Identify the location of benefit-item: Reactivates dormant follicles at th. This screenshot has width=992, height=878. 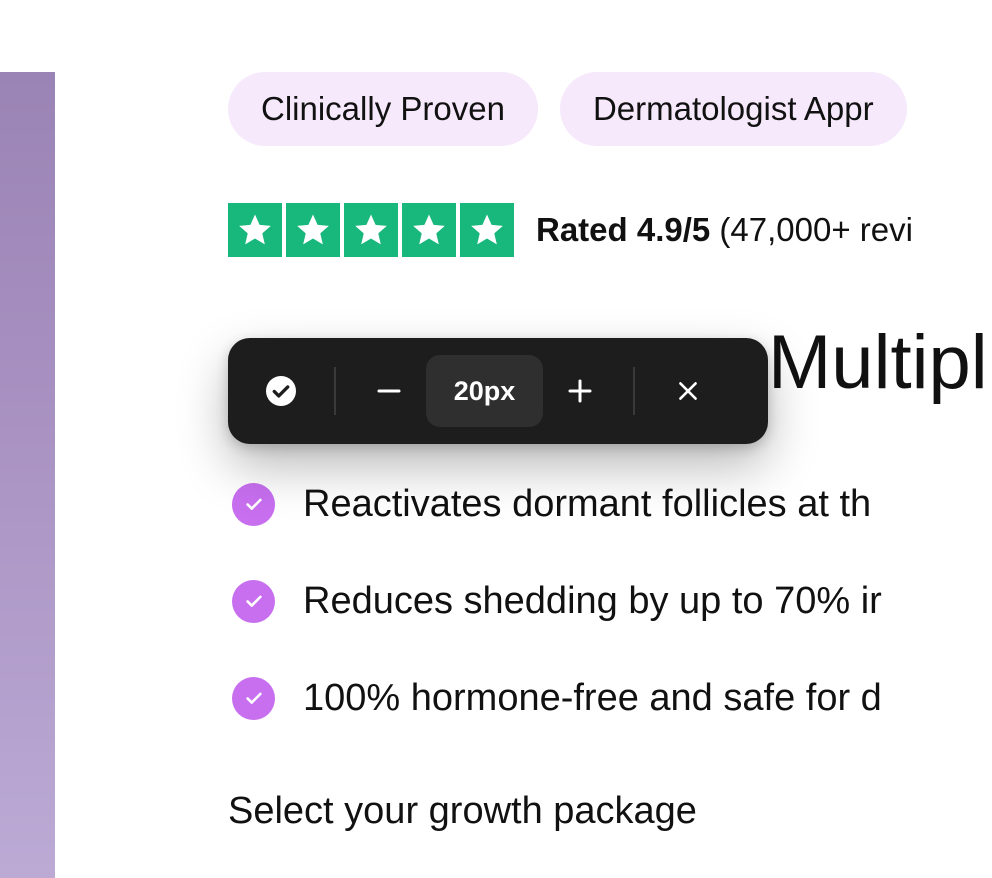
(557, 504).